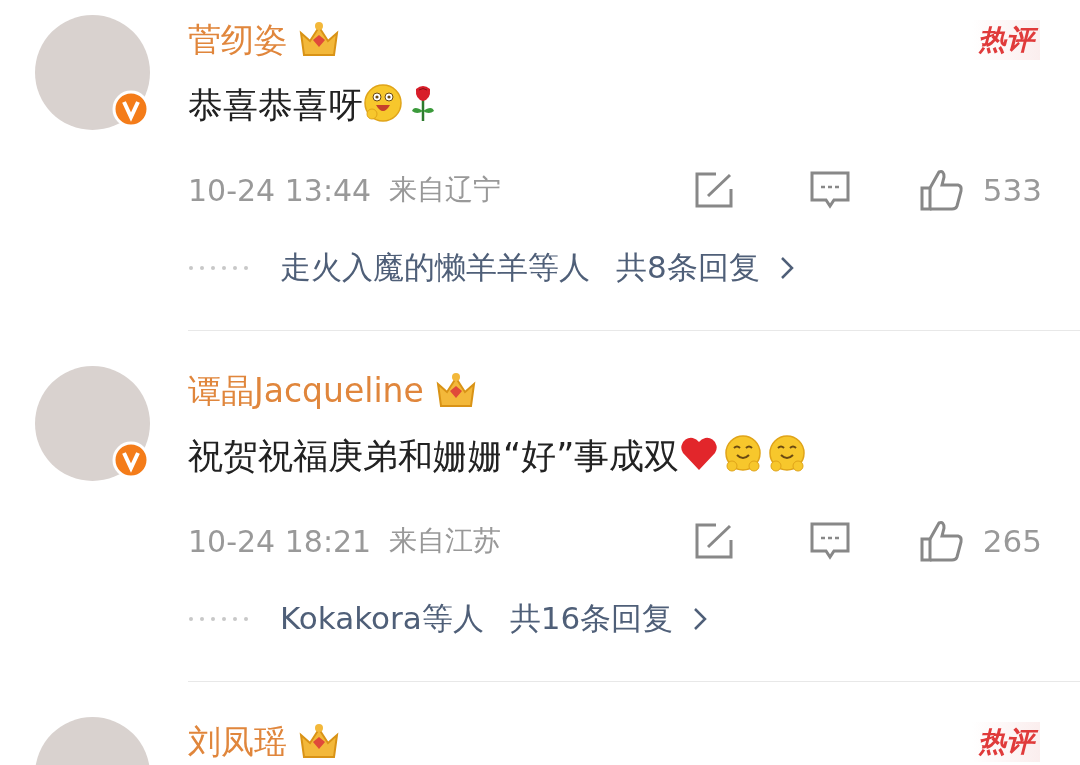  I want to click on rose-icon, so click(423, 103).